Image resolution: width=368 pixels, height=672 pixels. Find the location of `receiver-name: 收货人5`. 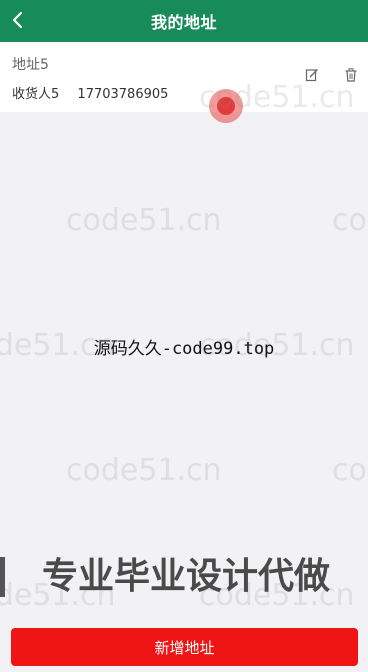

receiver-name: 收货人5 is located at coordinates (36, 94).